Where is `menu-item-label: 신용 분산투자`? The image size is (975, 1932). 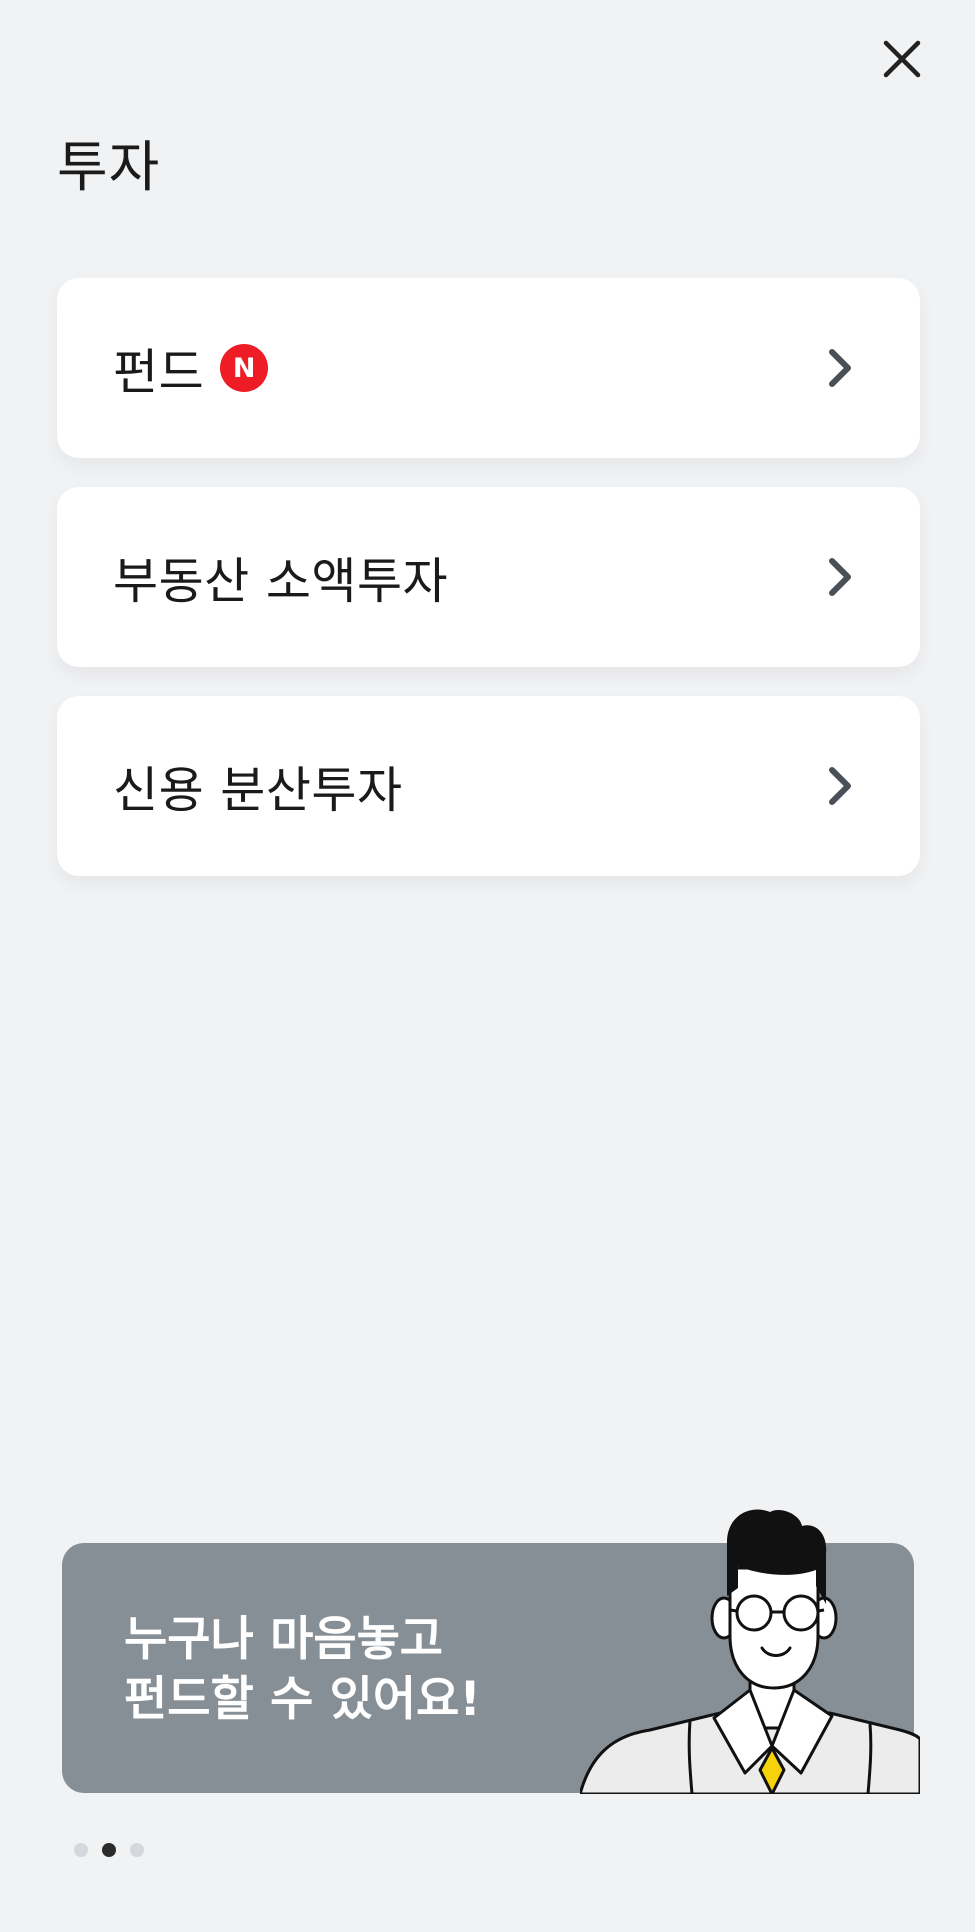
menu-item-label: 신용 분산투자 is located at coordinates (258, 790).